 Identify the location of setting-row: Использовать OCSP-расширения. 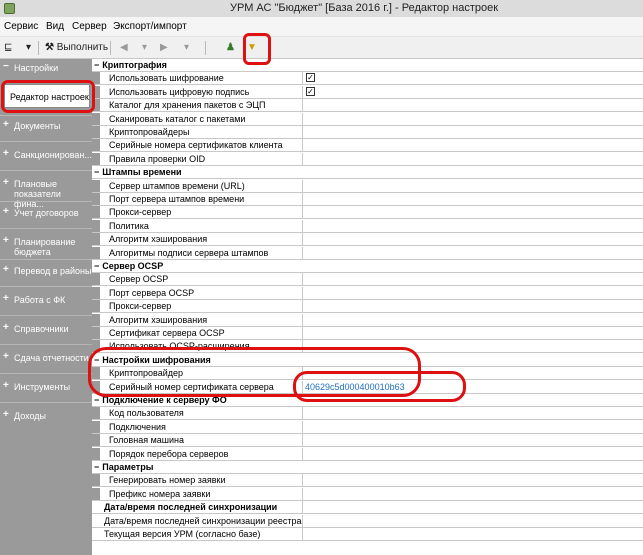
(367, 347).